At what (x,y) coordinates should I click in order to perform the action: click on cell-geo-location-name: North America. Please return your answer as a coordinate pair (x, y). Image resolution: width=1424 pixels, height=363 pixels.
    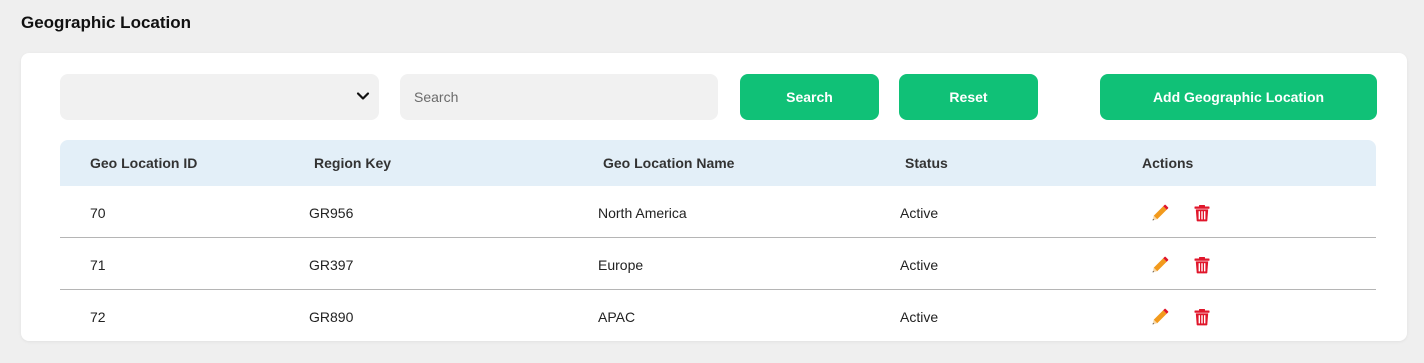
    Looking at the image, I should click on (642, 213).